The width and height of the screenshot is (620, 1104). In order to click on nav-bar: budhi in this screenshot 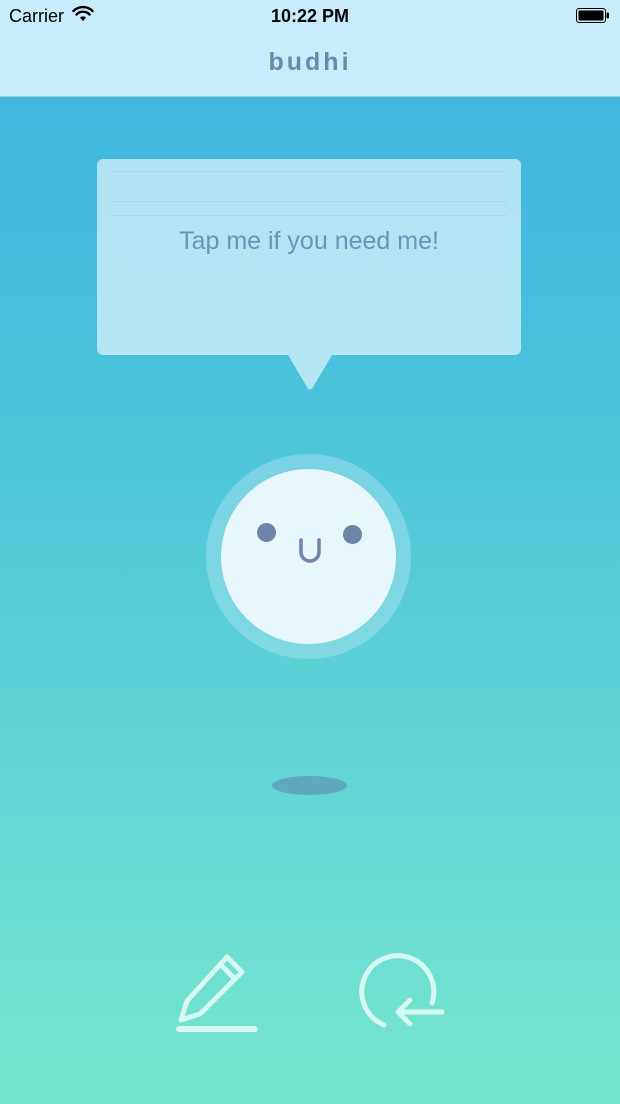, I will do `click(310, 65)`.